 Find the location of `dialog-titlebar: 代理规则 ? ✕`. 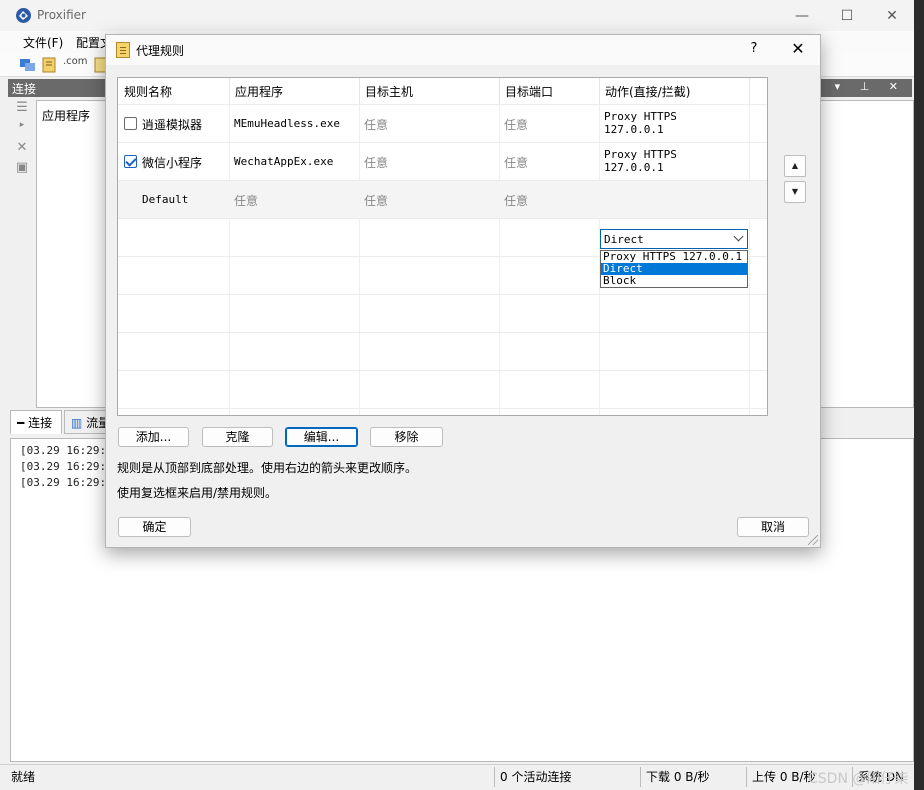

dialog-titlebar: 代理规则 ? ✕ is located at coordinates (463, 50).